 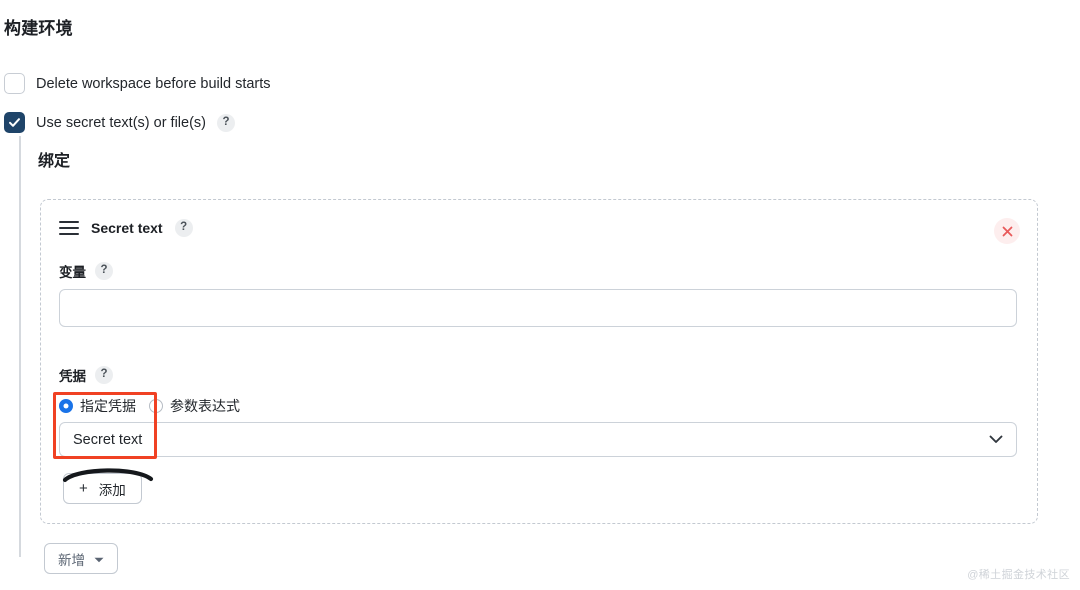 What do you see at coordinates (153, 83) in the screenshot?
I see `option-label-delete-workspace: Delete workspace before build starts` at bounding box center [153, 83].